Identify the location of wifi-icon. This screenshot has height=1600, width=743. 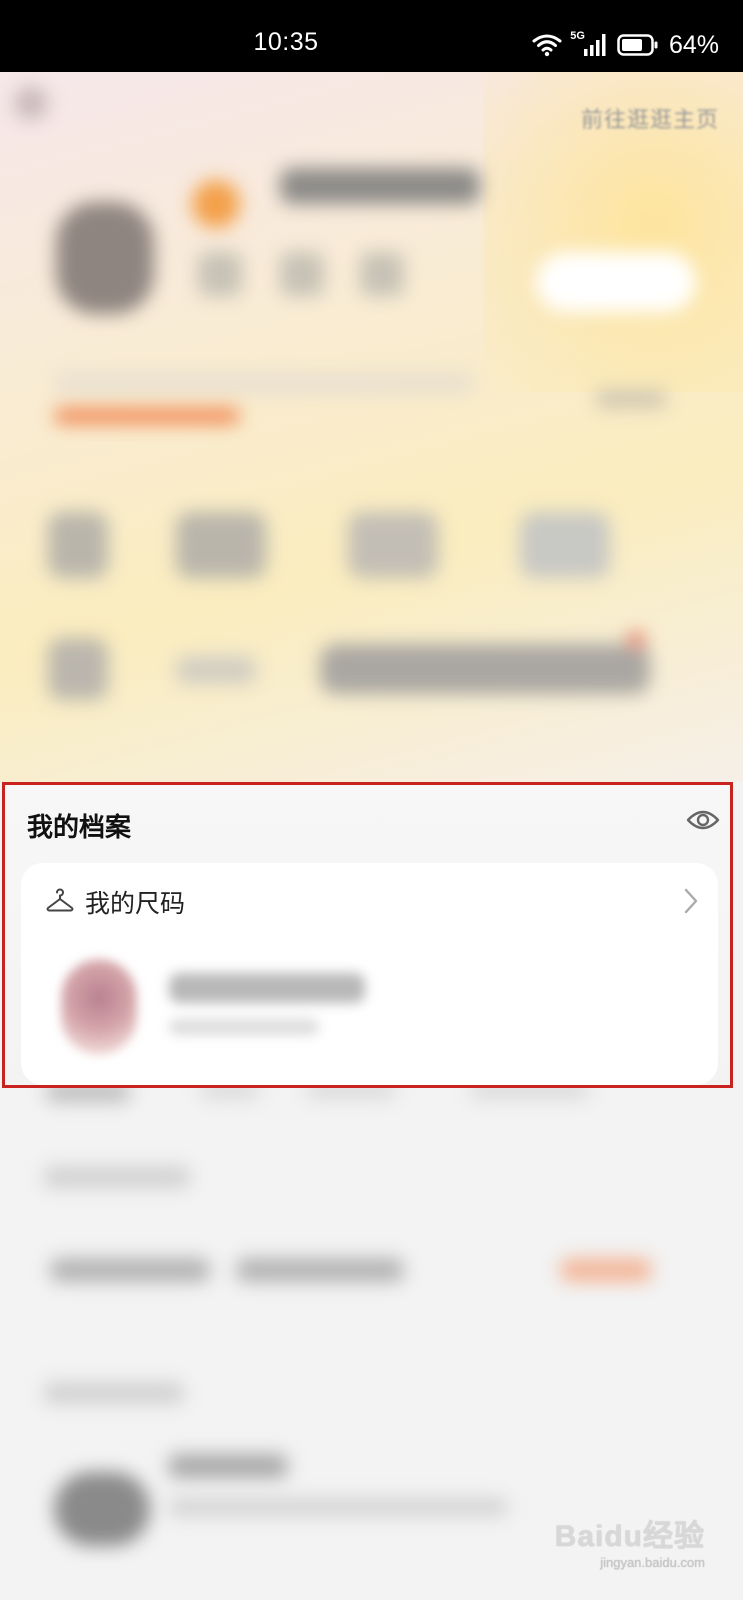
(547, 45).